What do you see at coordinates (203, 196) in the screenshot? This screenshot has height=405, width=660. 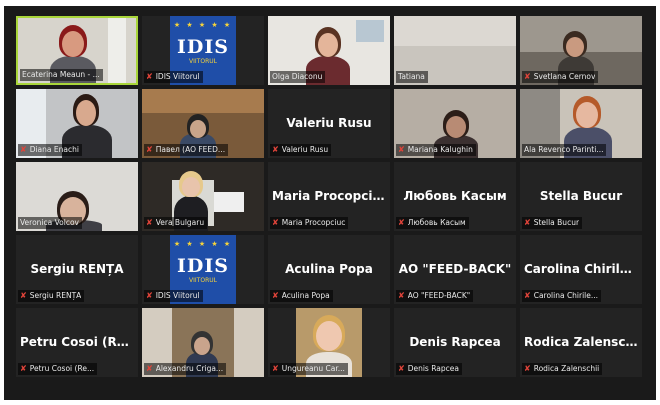 I see `participant-tile: ✘ Vera Bulgaru` at bounding box center [203, 196].